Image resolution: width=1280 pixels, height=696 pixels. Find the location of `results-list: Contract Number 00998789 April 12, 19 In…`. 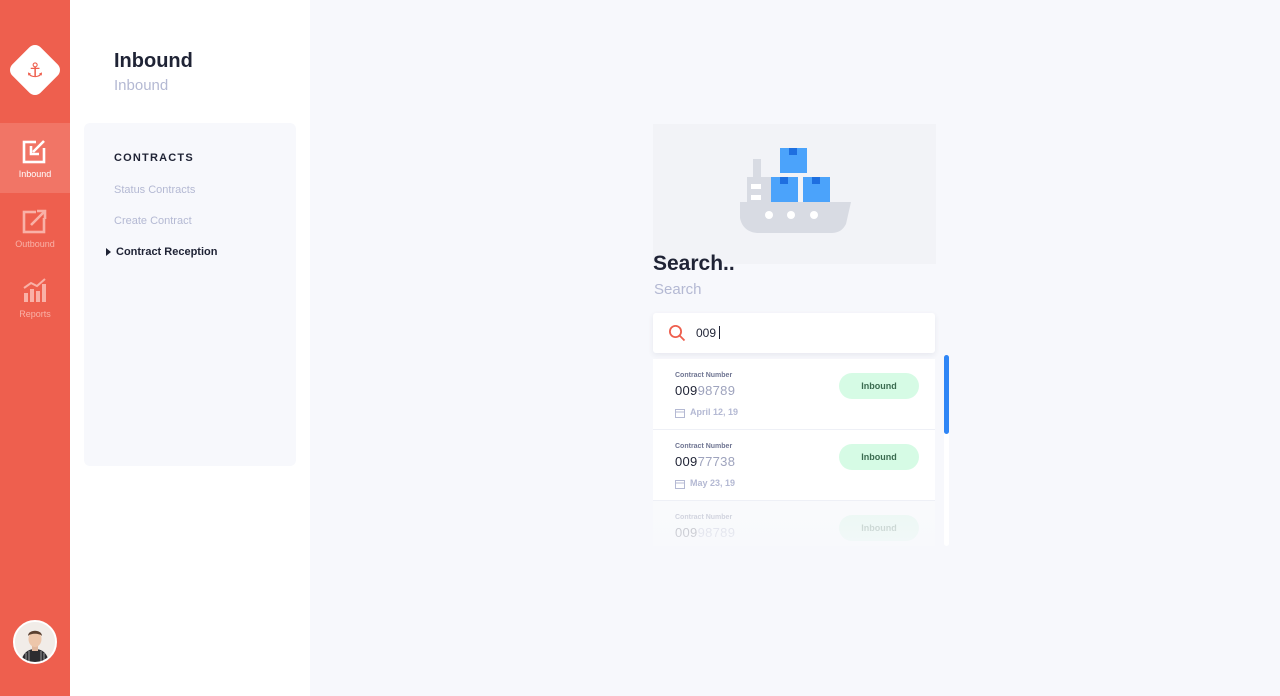

results-list: Contract Number 00998789 April 12, 19 In… is located at coordinates (794, 452).